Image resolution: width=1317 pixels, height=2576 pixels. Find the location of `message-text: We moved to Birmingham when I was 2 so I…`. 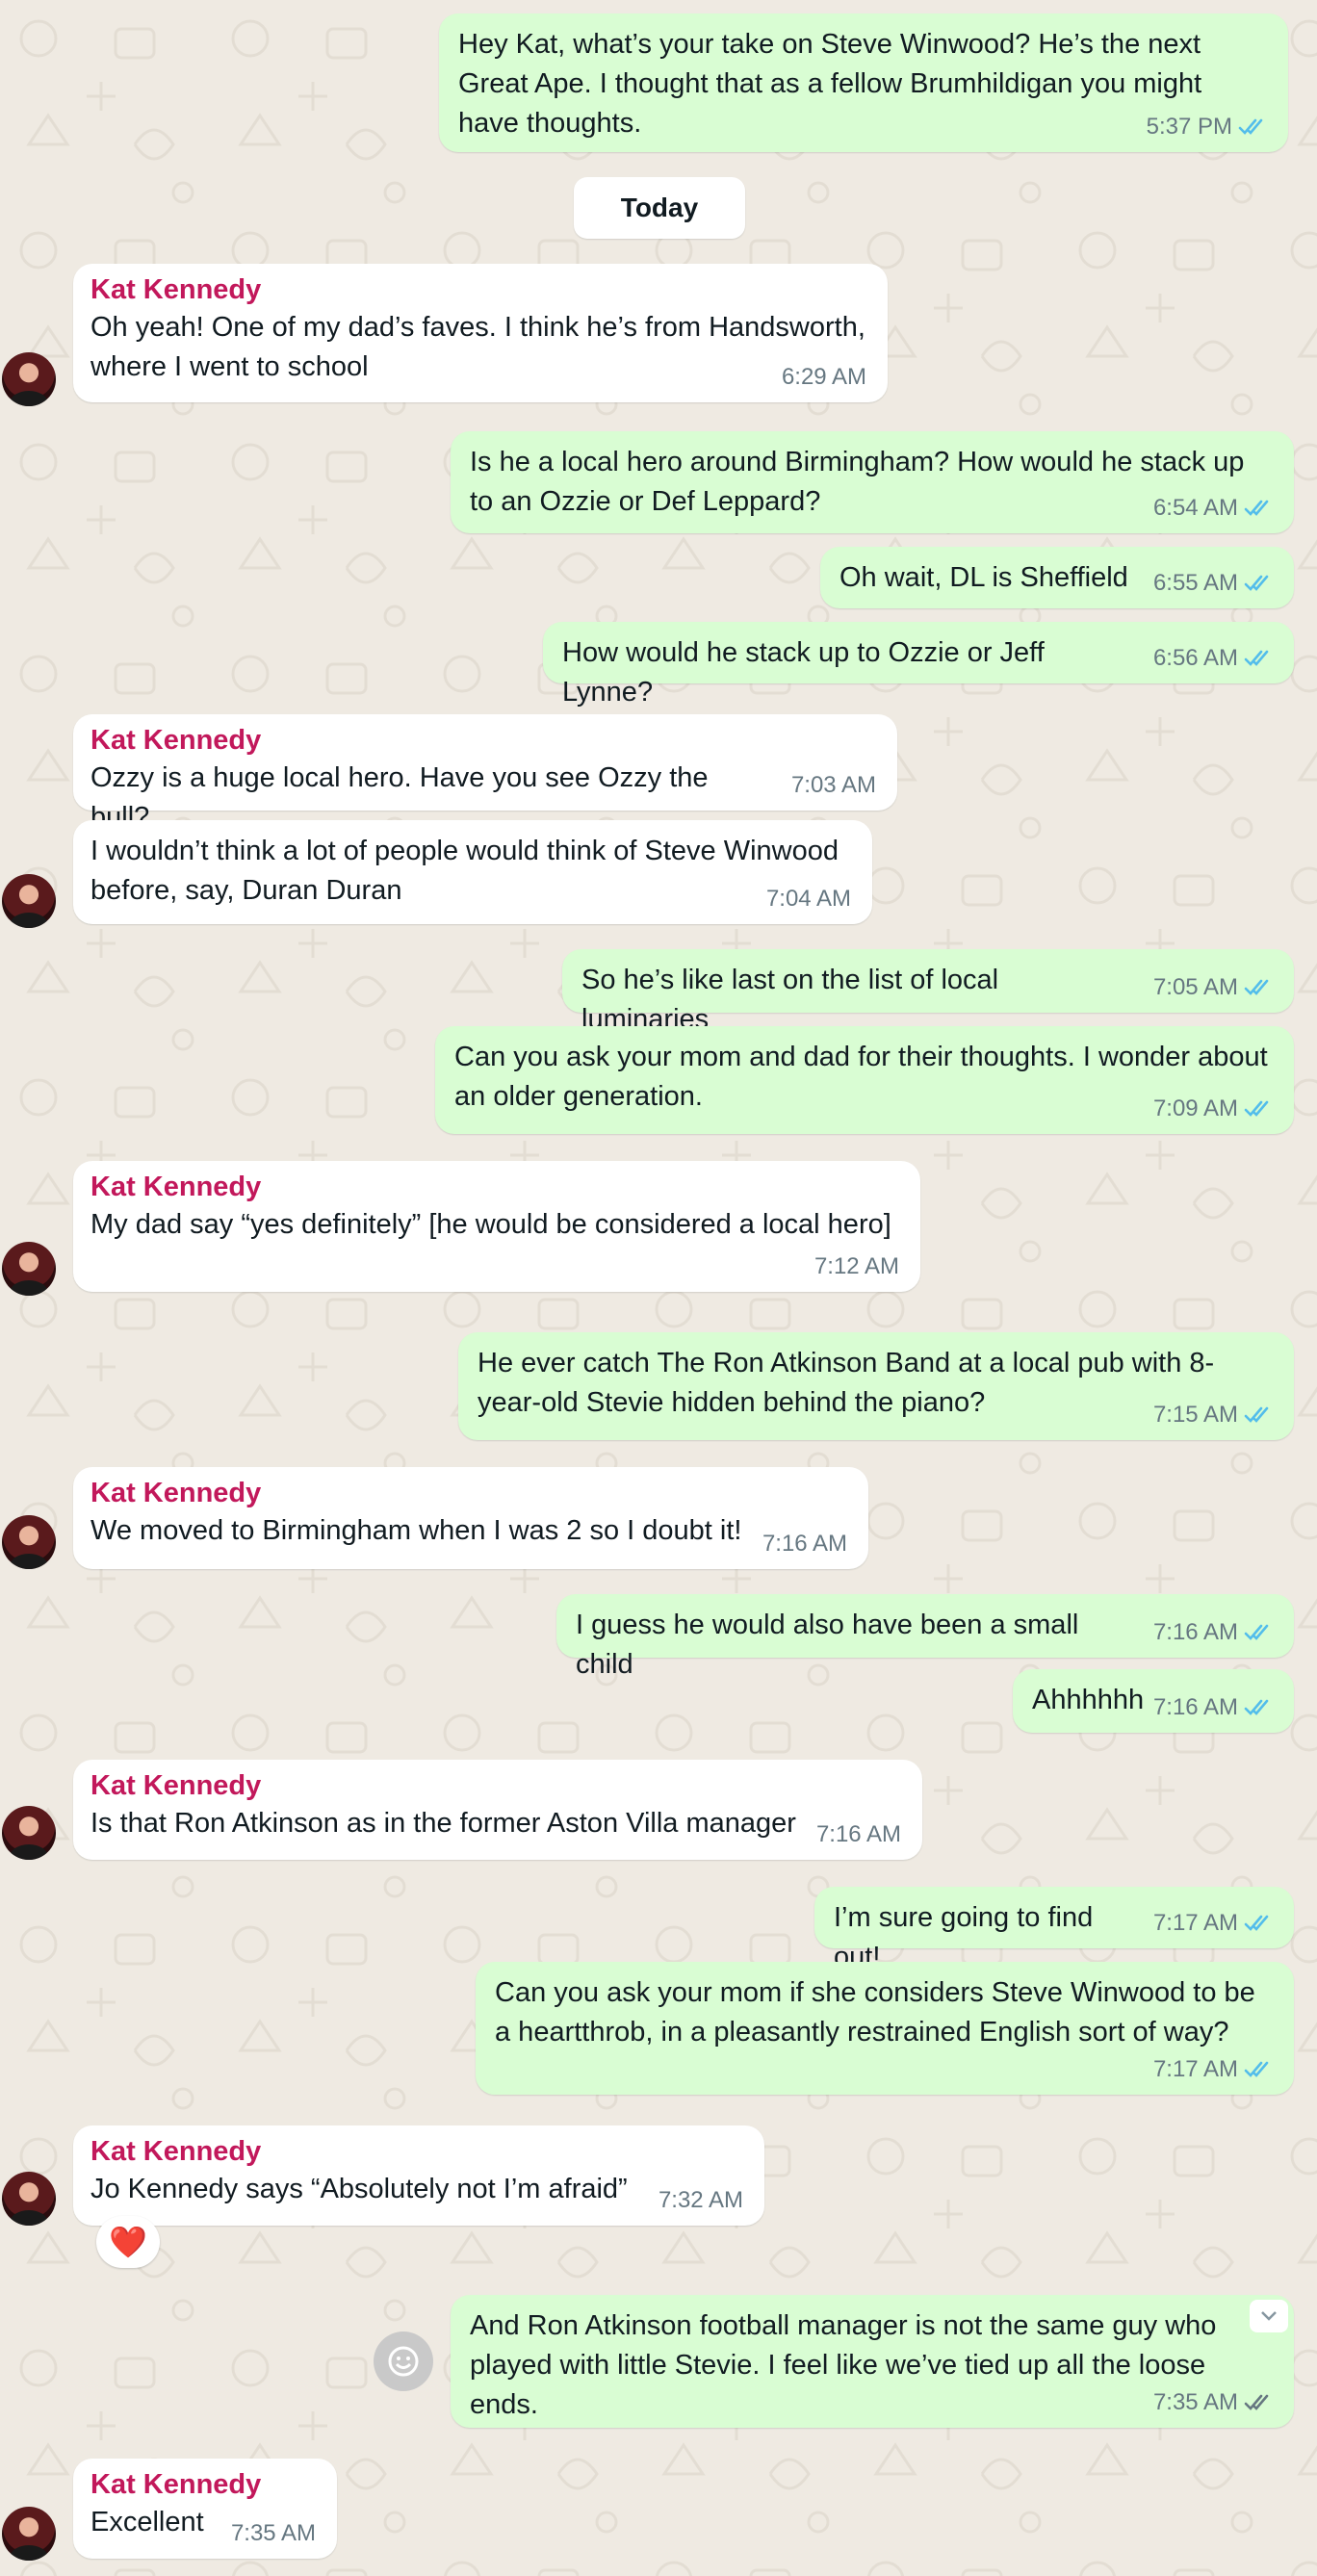

message-text: We moved to Birmingham when I was 2 so I… is located at coordinates (416, 1530).